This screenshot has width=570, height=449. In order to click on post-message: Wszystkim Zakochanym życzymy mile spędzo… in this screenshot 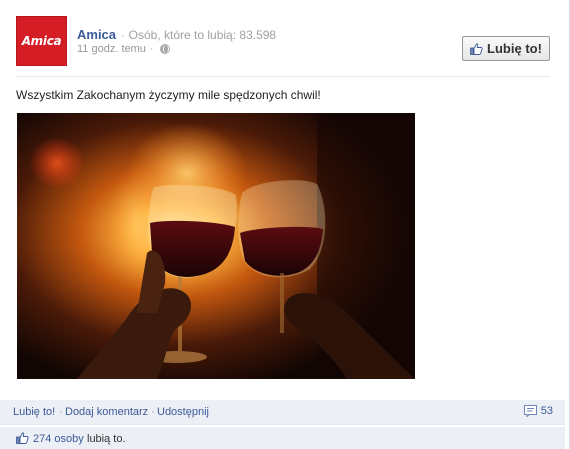, I will do `click(168, 95)`.